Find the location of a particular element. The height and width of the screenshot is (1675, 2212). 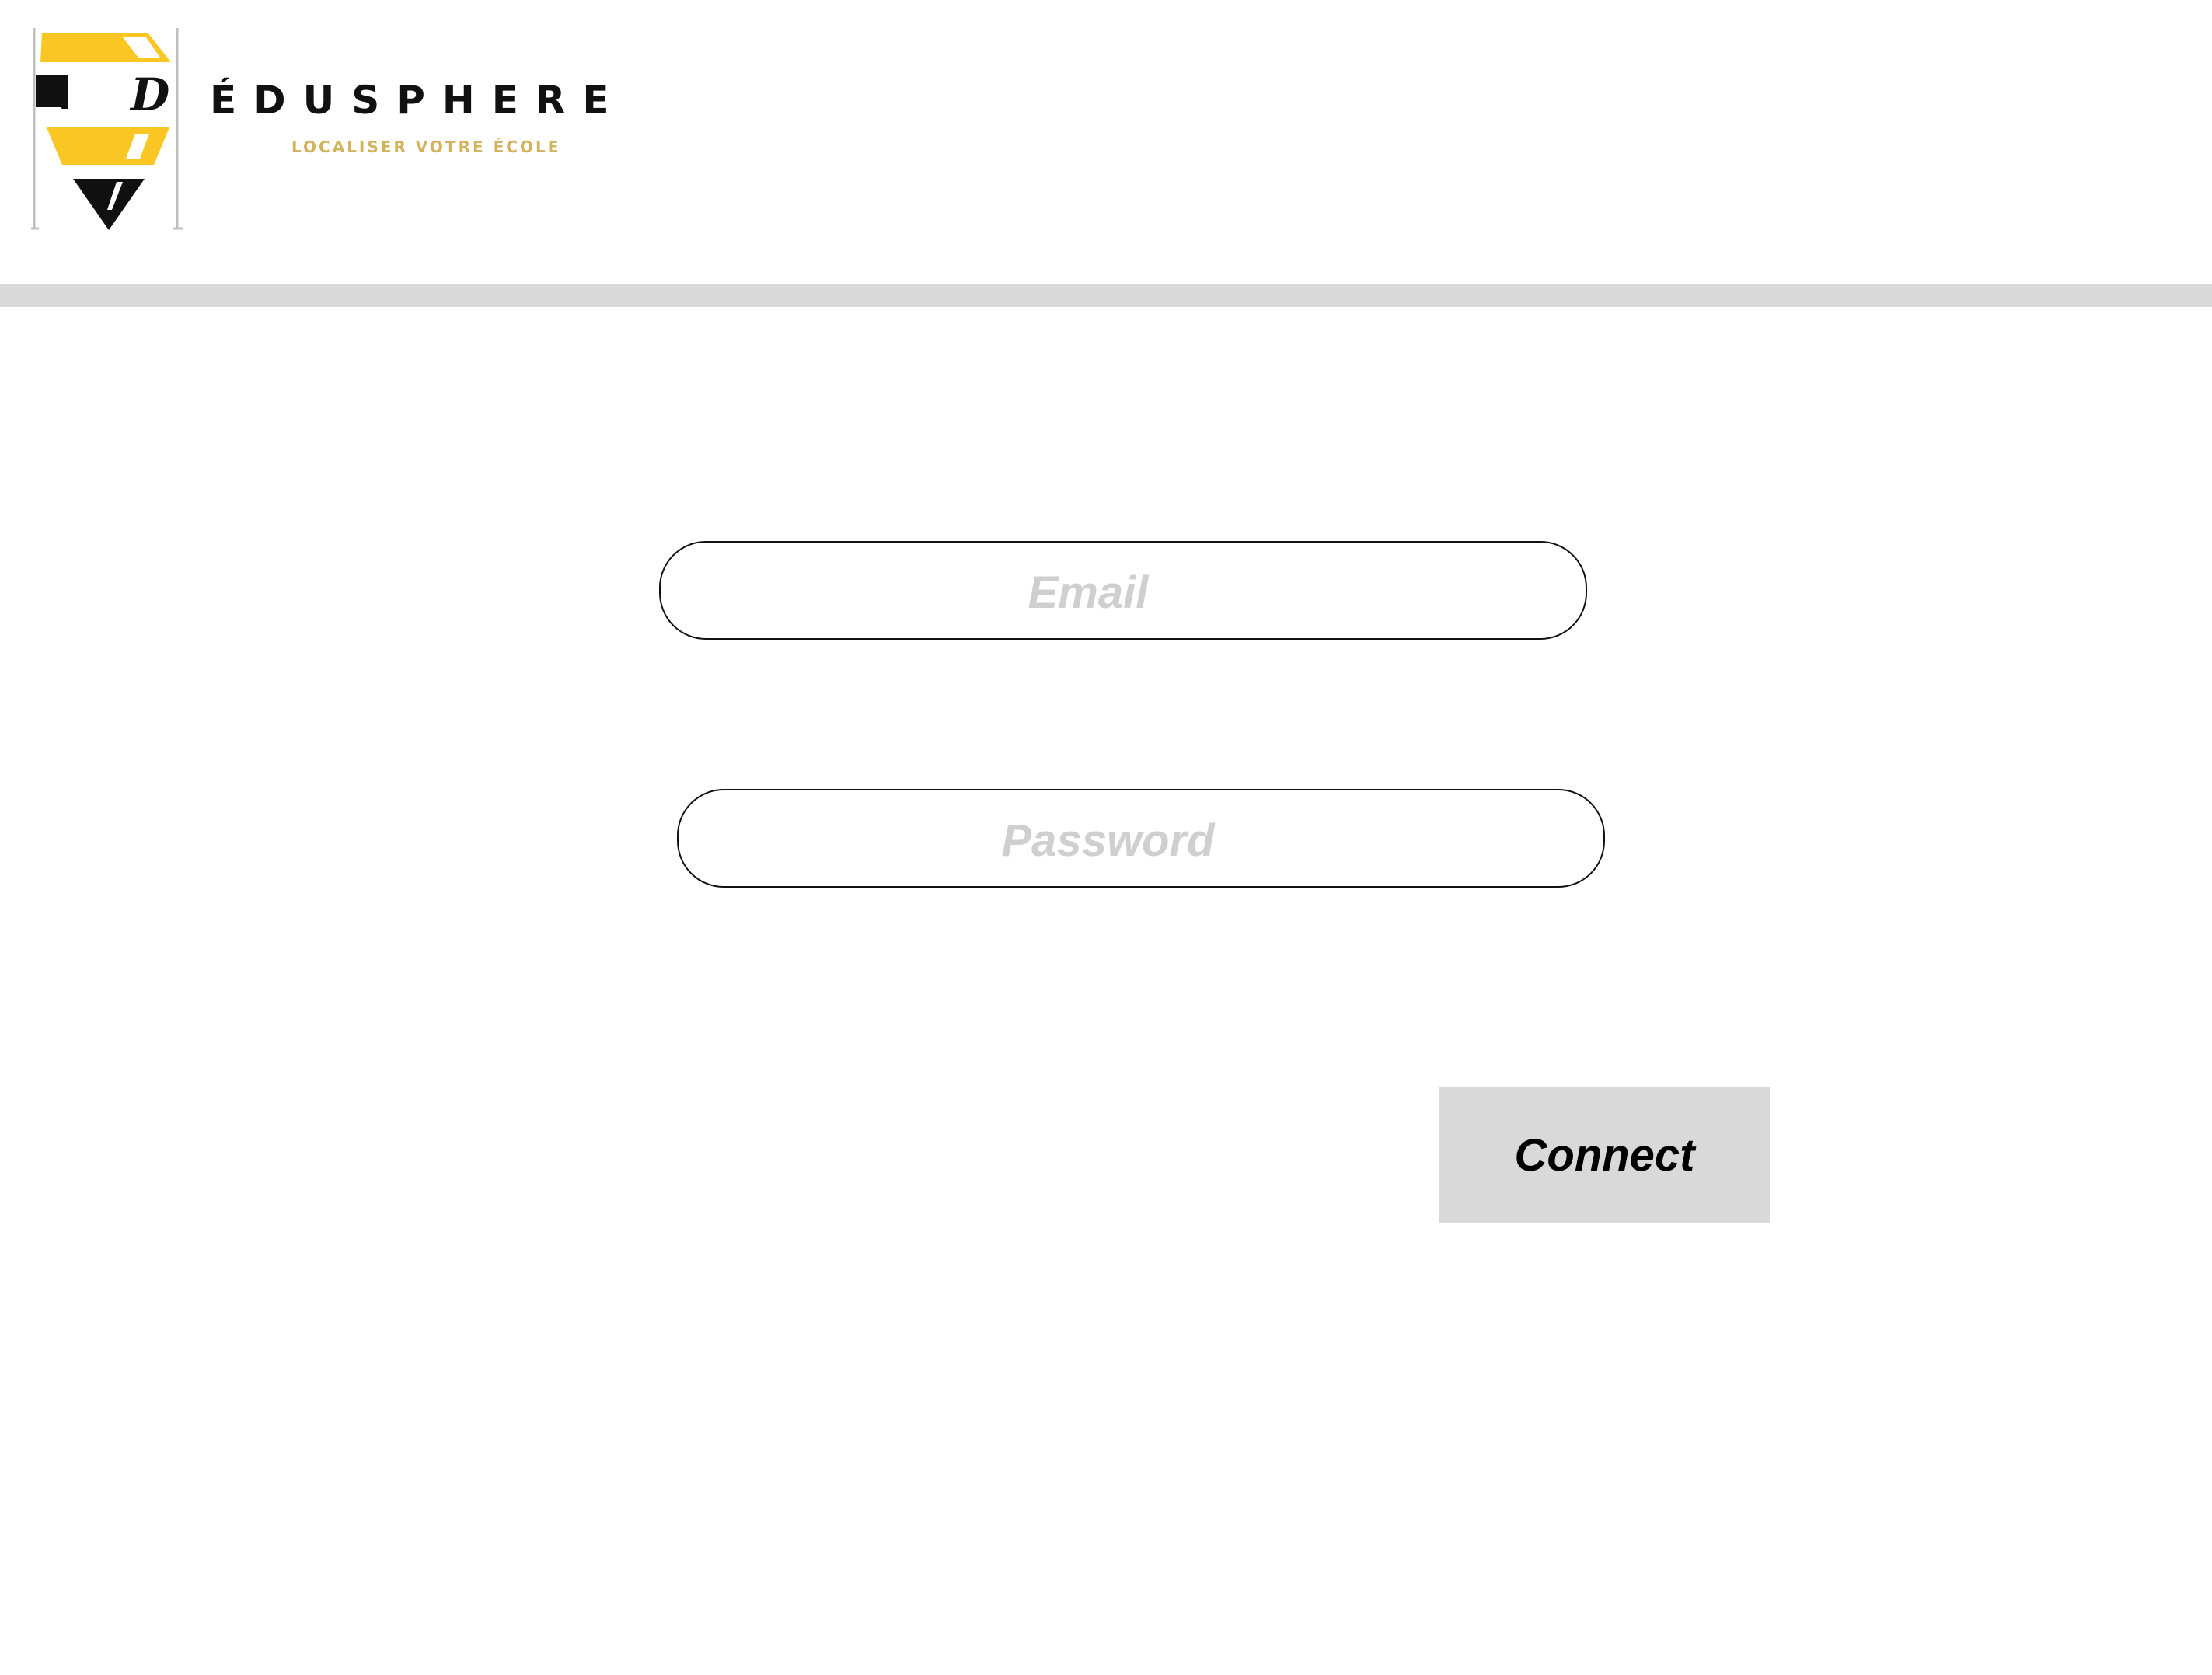

password-input is located at coordinates (1141, 838).